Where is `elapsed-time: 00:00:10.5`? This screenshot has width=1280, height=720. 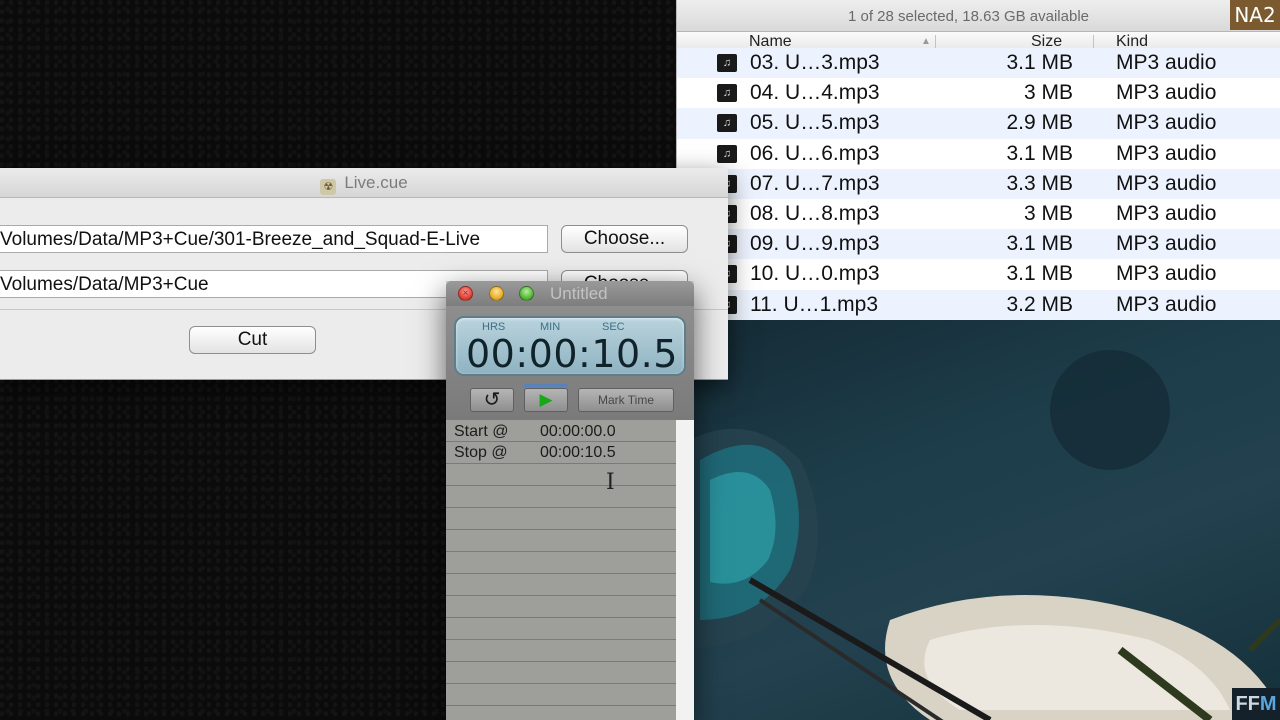
elapsed-time: 00:00:10.5 is located at coordinates (572, 354).